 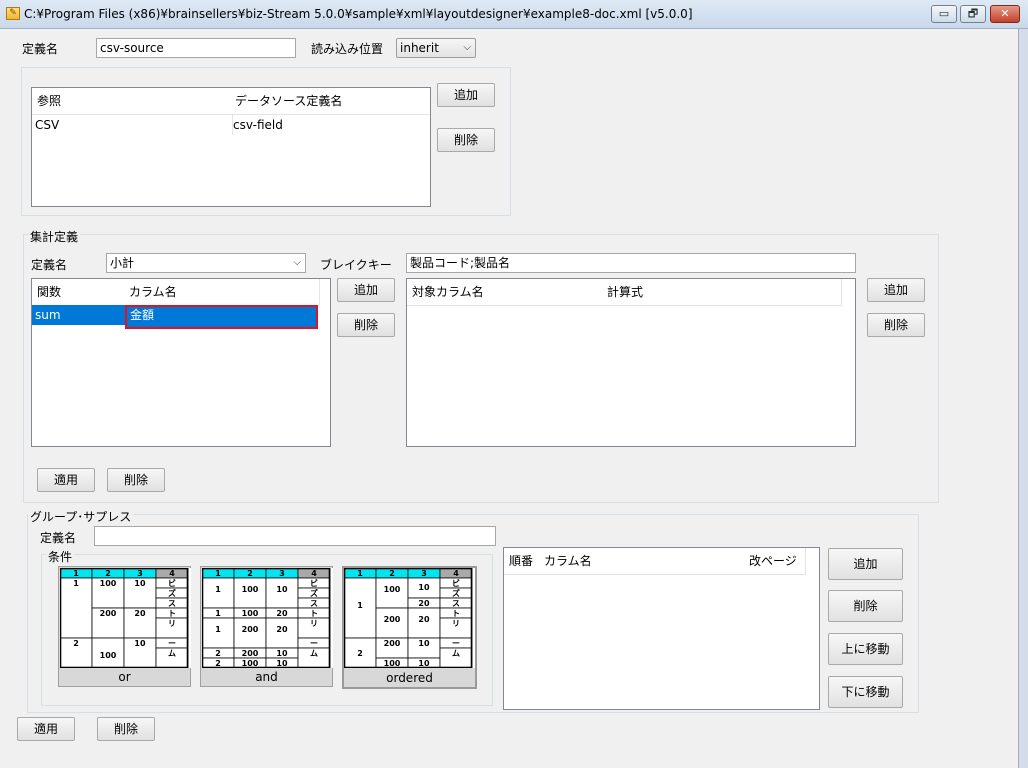 I want to click on target-column-table: 対象カラム名 計算式, so click(x=631, y=362).